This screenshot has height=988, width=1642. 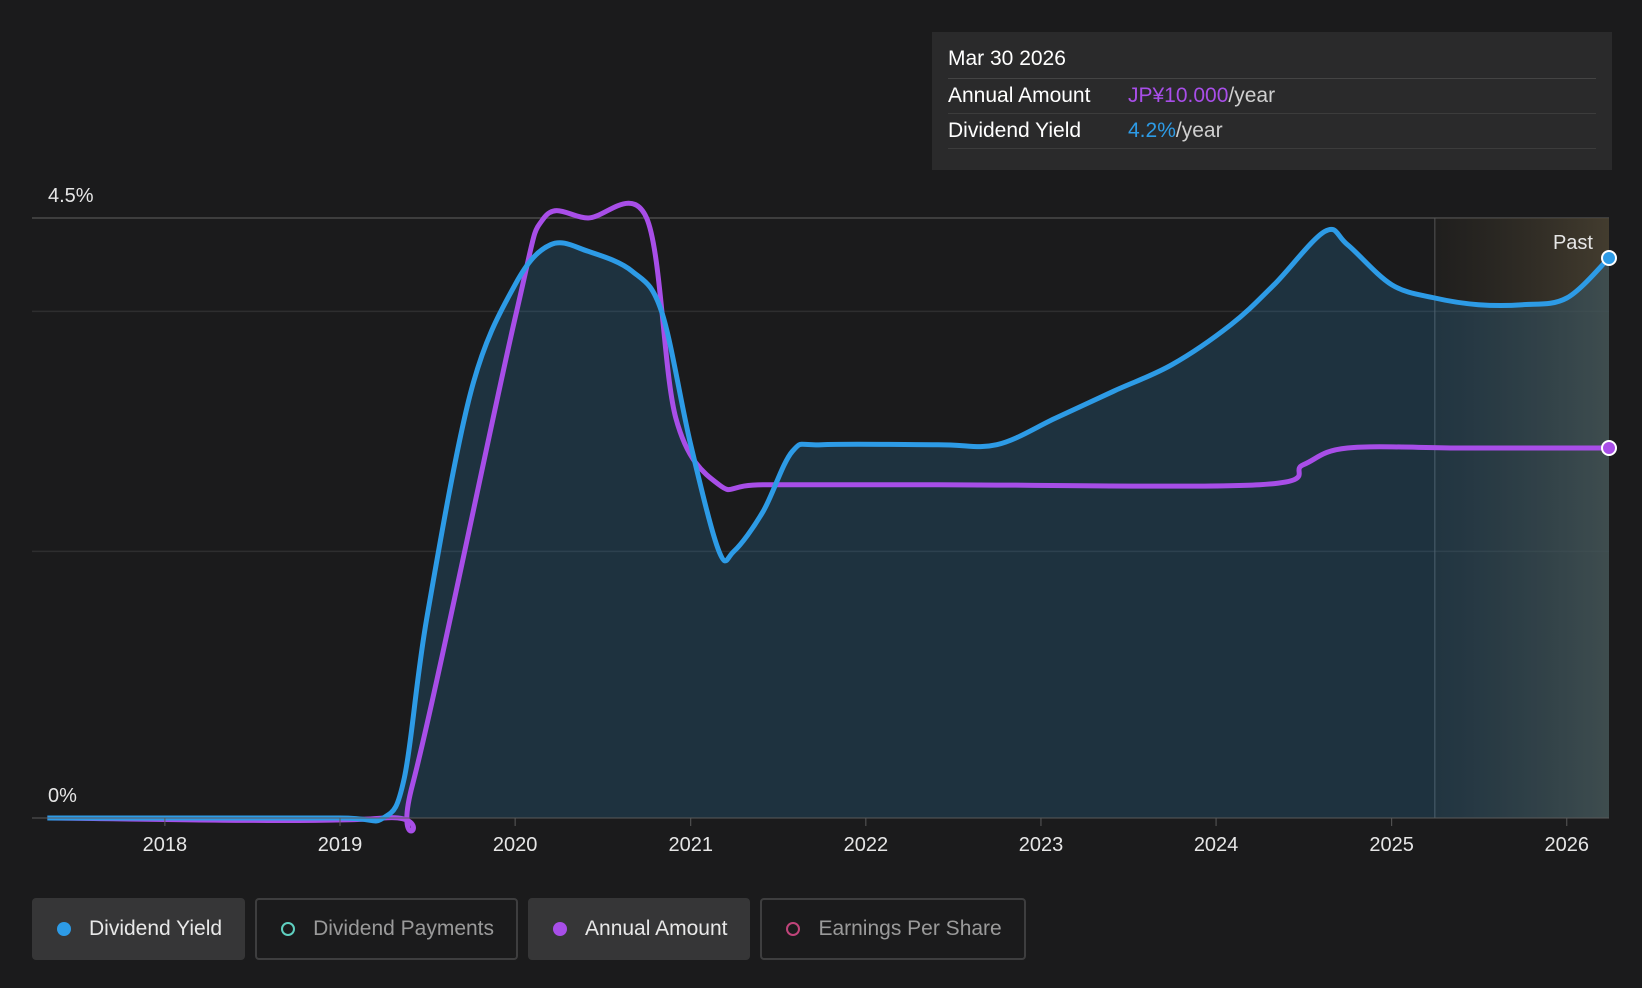 What do you see at coordinates (340, 845) in the screenshot?
I see `x-tick-label: 2019` at bounding box center [340, 845].